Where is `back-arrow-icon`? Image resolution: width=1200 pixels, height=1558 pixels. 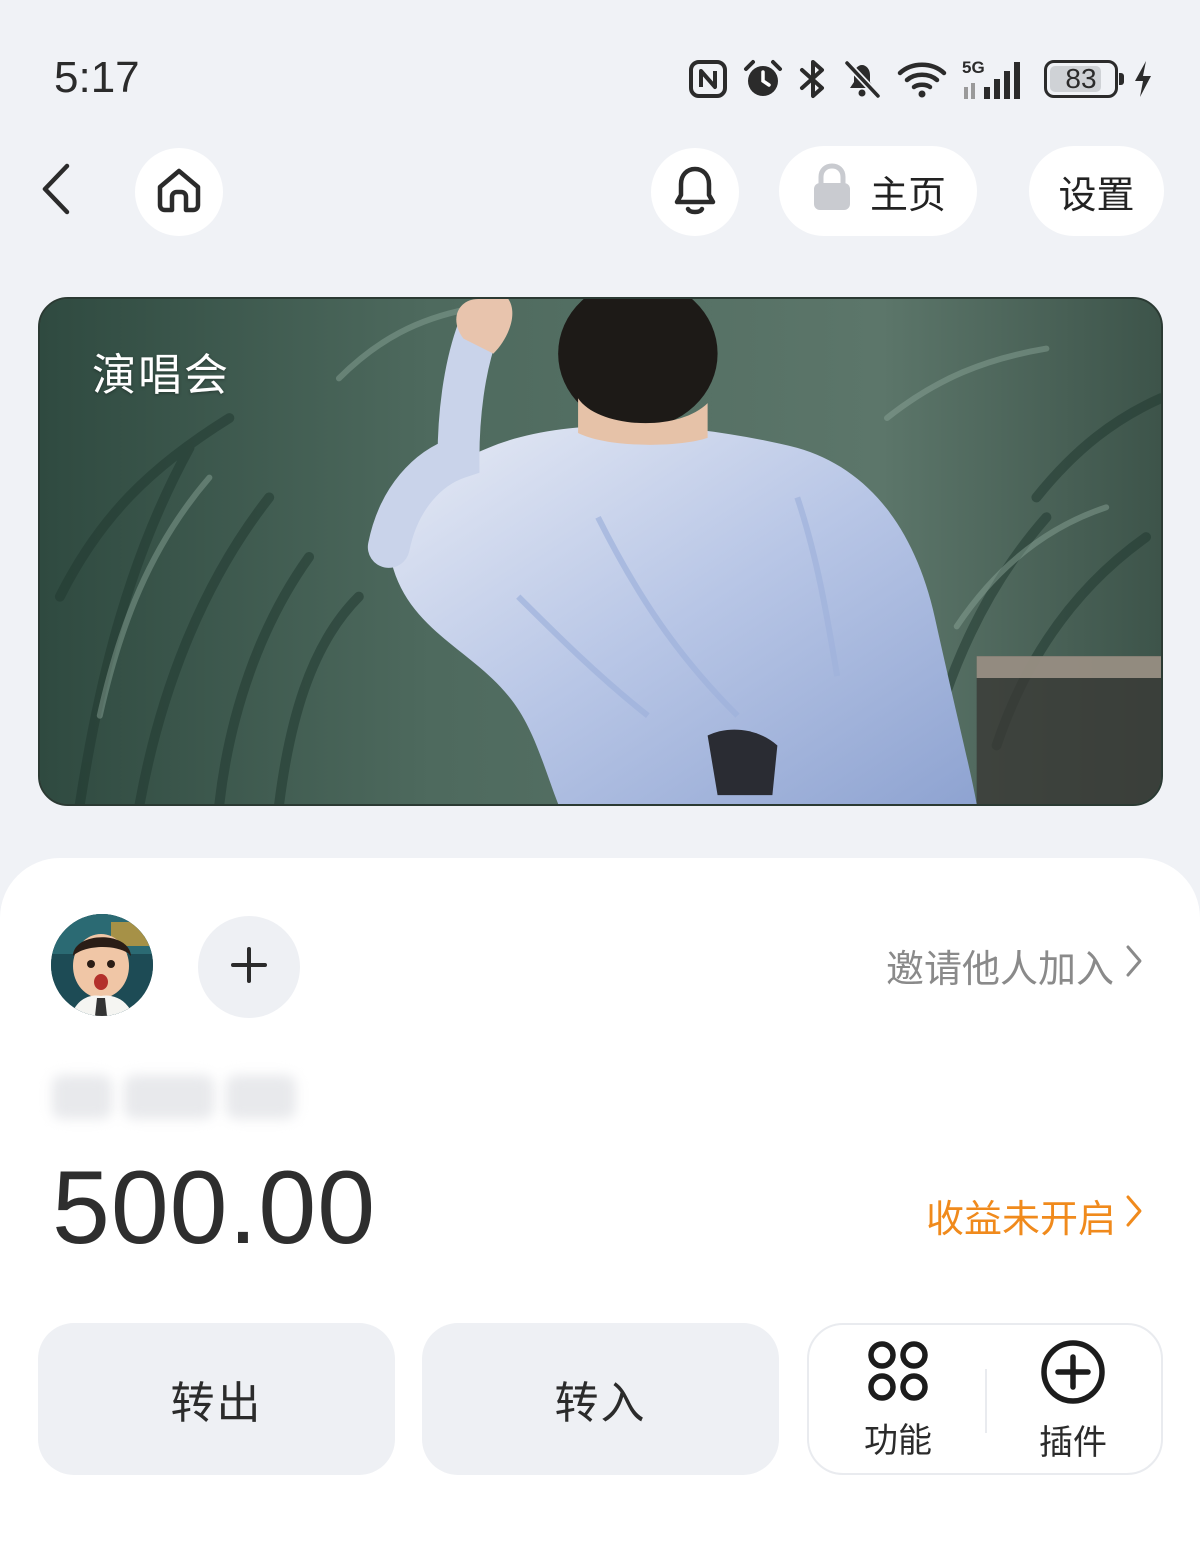
back-arrow-icon is located at coordinates (56, 191).